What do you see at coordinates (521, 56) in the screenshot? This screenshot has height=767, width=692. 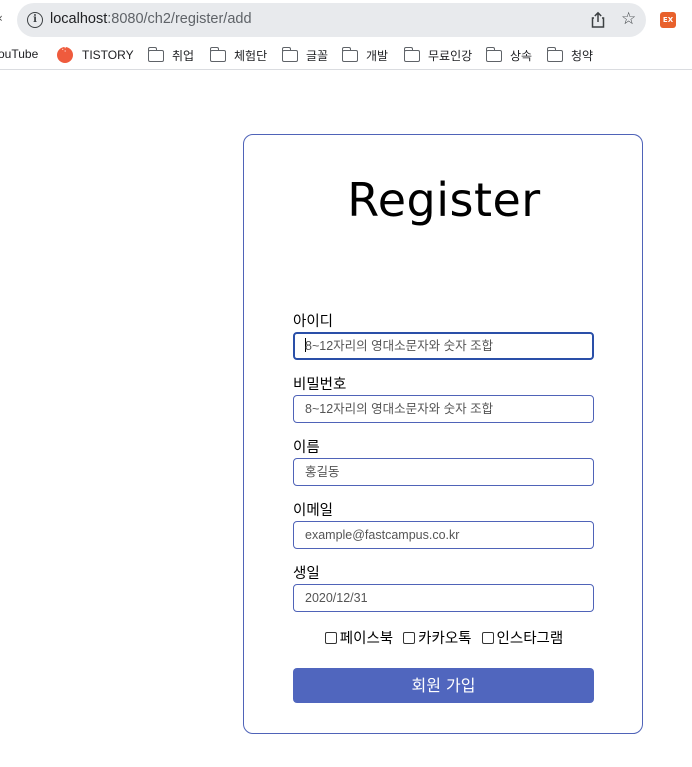 I see `bookmark-label: 상속` at bounding box center [521, 56].